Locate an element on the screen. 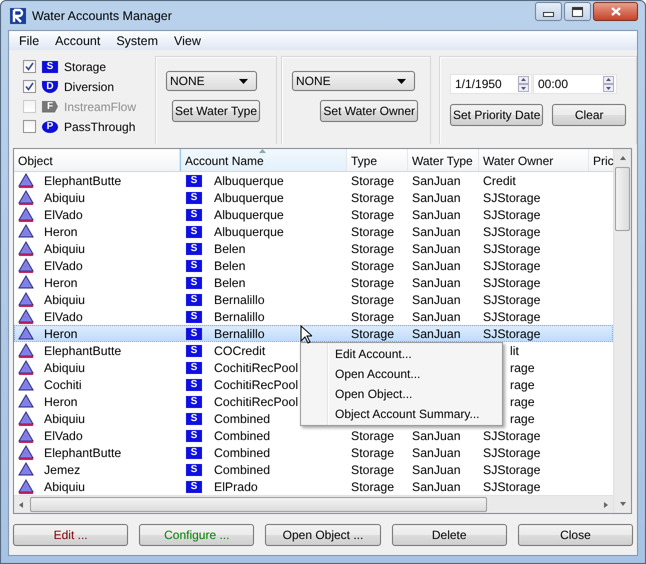 The width and height of the screenshot is (646, 564). object-name: ElephantButte is located at coordinates (83, 453).